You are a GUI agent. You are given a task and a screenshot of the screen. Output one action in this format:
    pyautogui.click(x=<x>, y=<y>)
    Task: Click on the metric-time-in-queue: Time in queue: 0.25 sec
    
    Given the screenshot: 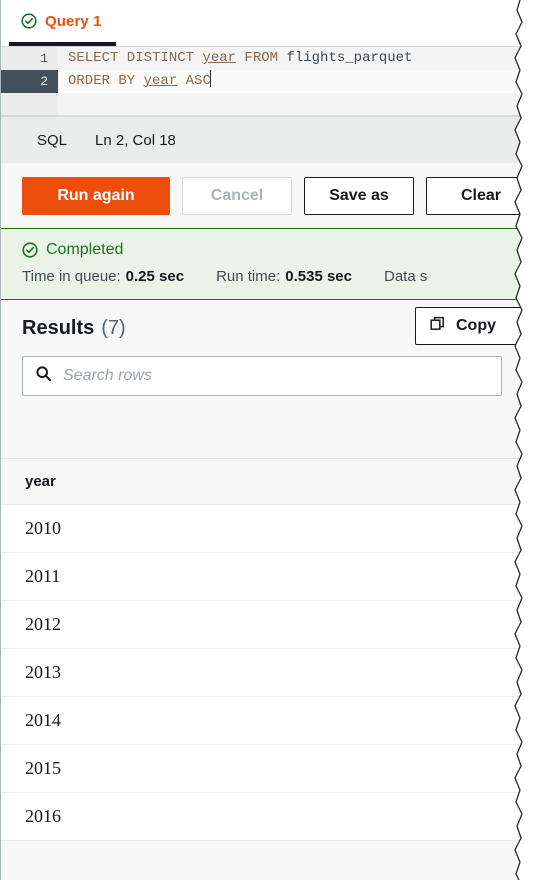 What is the action you would take?
    pyautogui.click(x=103, y=276)
    